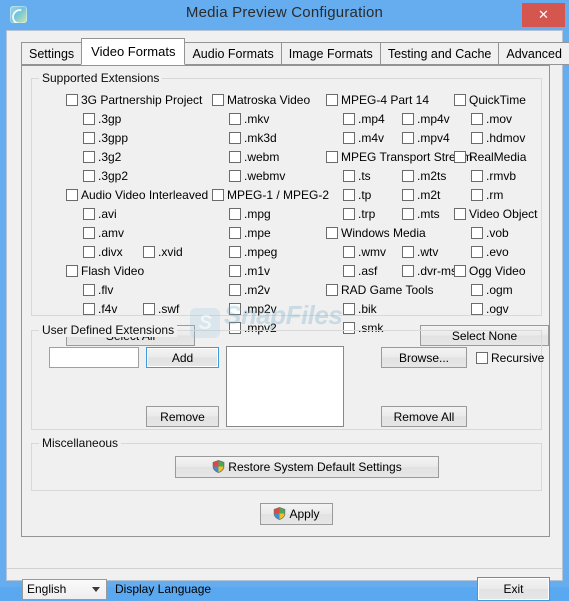  What do you see at coordinates (424, 416) in the screenshot?
I see `remove-all-button: Remove All` at bounding box center [424, 416].